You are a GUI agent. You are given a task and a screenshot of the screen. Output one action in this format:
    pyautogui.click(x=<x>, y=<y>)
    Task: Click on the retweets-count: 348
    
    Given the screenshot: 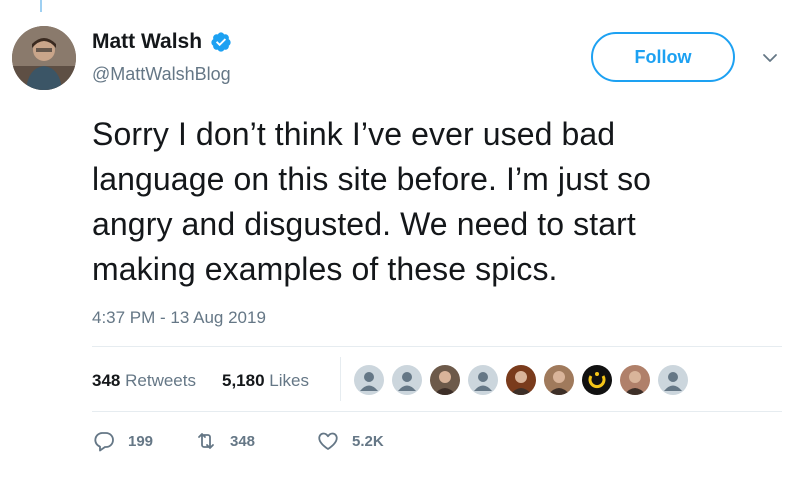 What is the action you would take?
    pyautogui.click(x=106, y=380)
    